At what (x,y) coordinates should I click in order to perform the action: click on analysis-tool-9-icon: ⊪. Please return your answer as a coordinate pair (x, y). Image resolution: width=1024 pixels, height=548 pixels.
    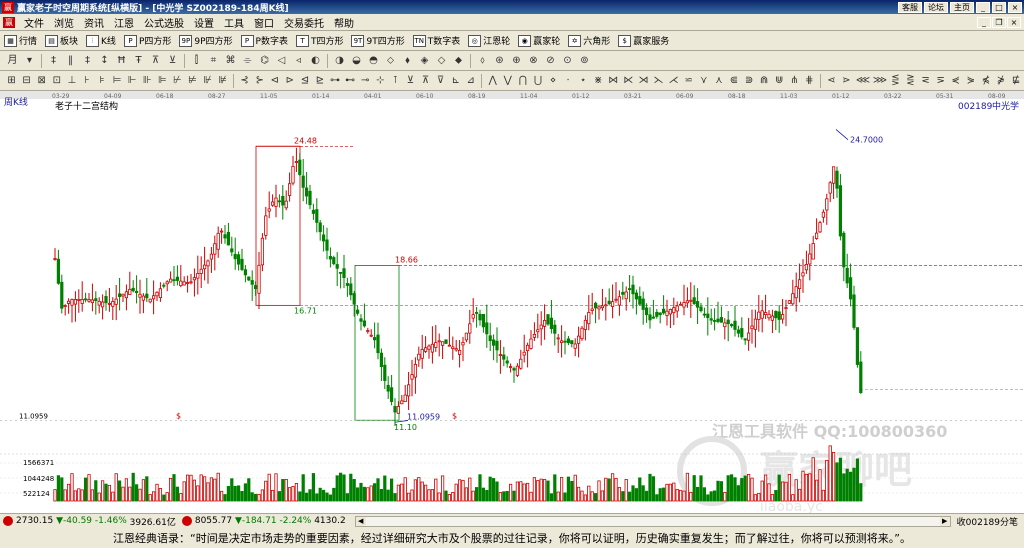
    Looking at the image, I should click on (147, 80).